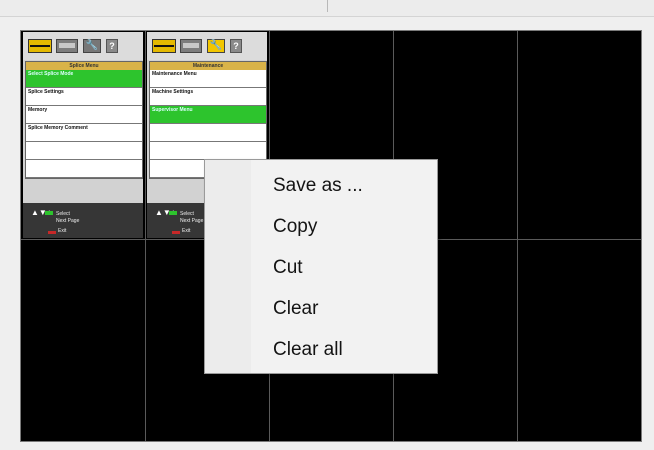  What do you see at coordinates (84, 97) in the screenshot?
I see `menu-item-splice-settings: Splice Settings` at bounding box center [84, 97].